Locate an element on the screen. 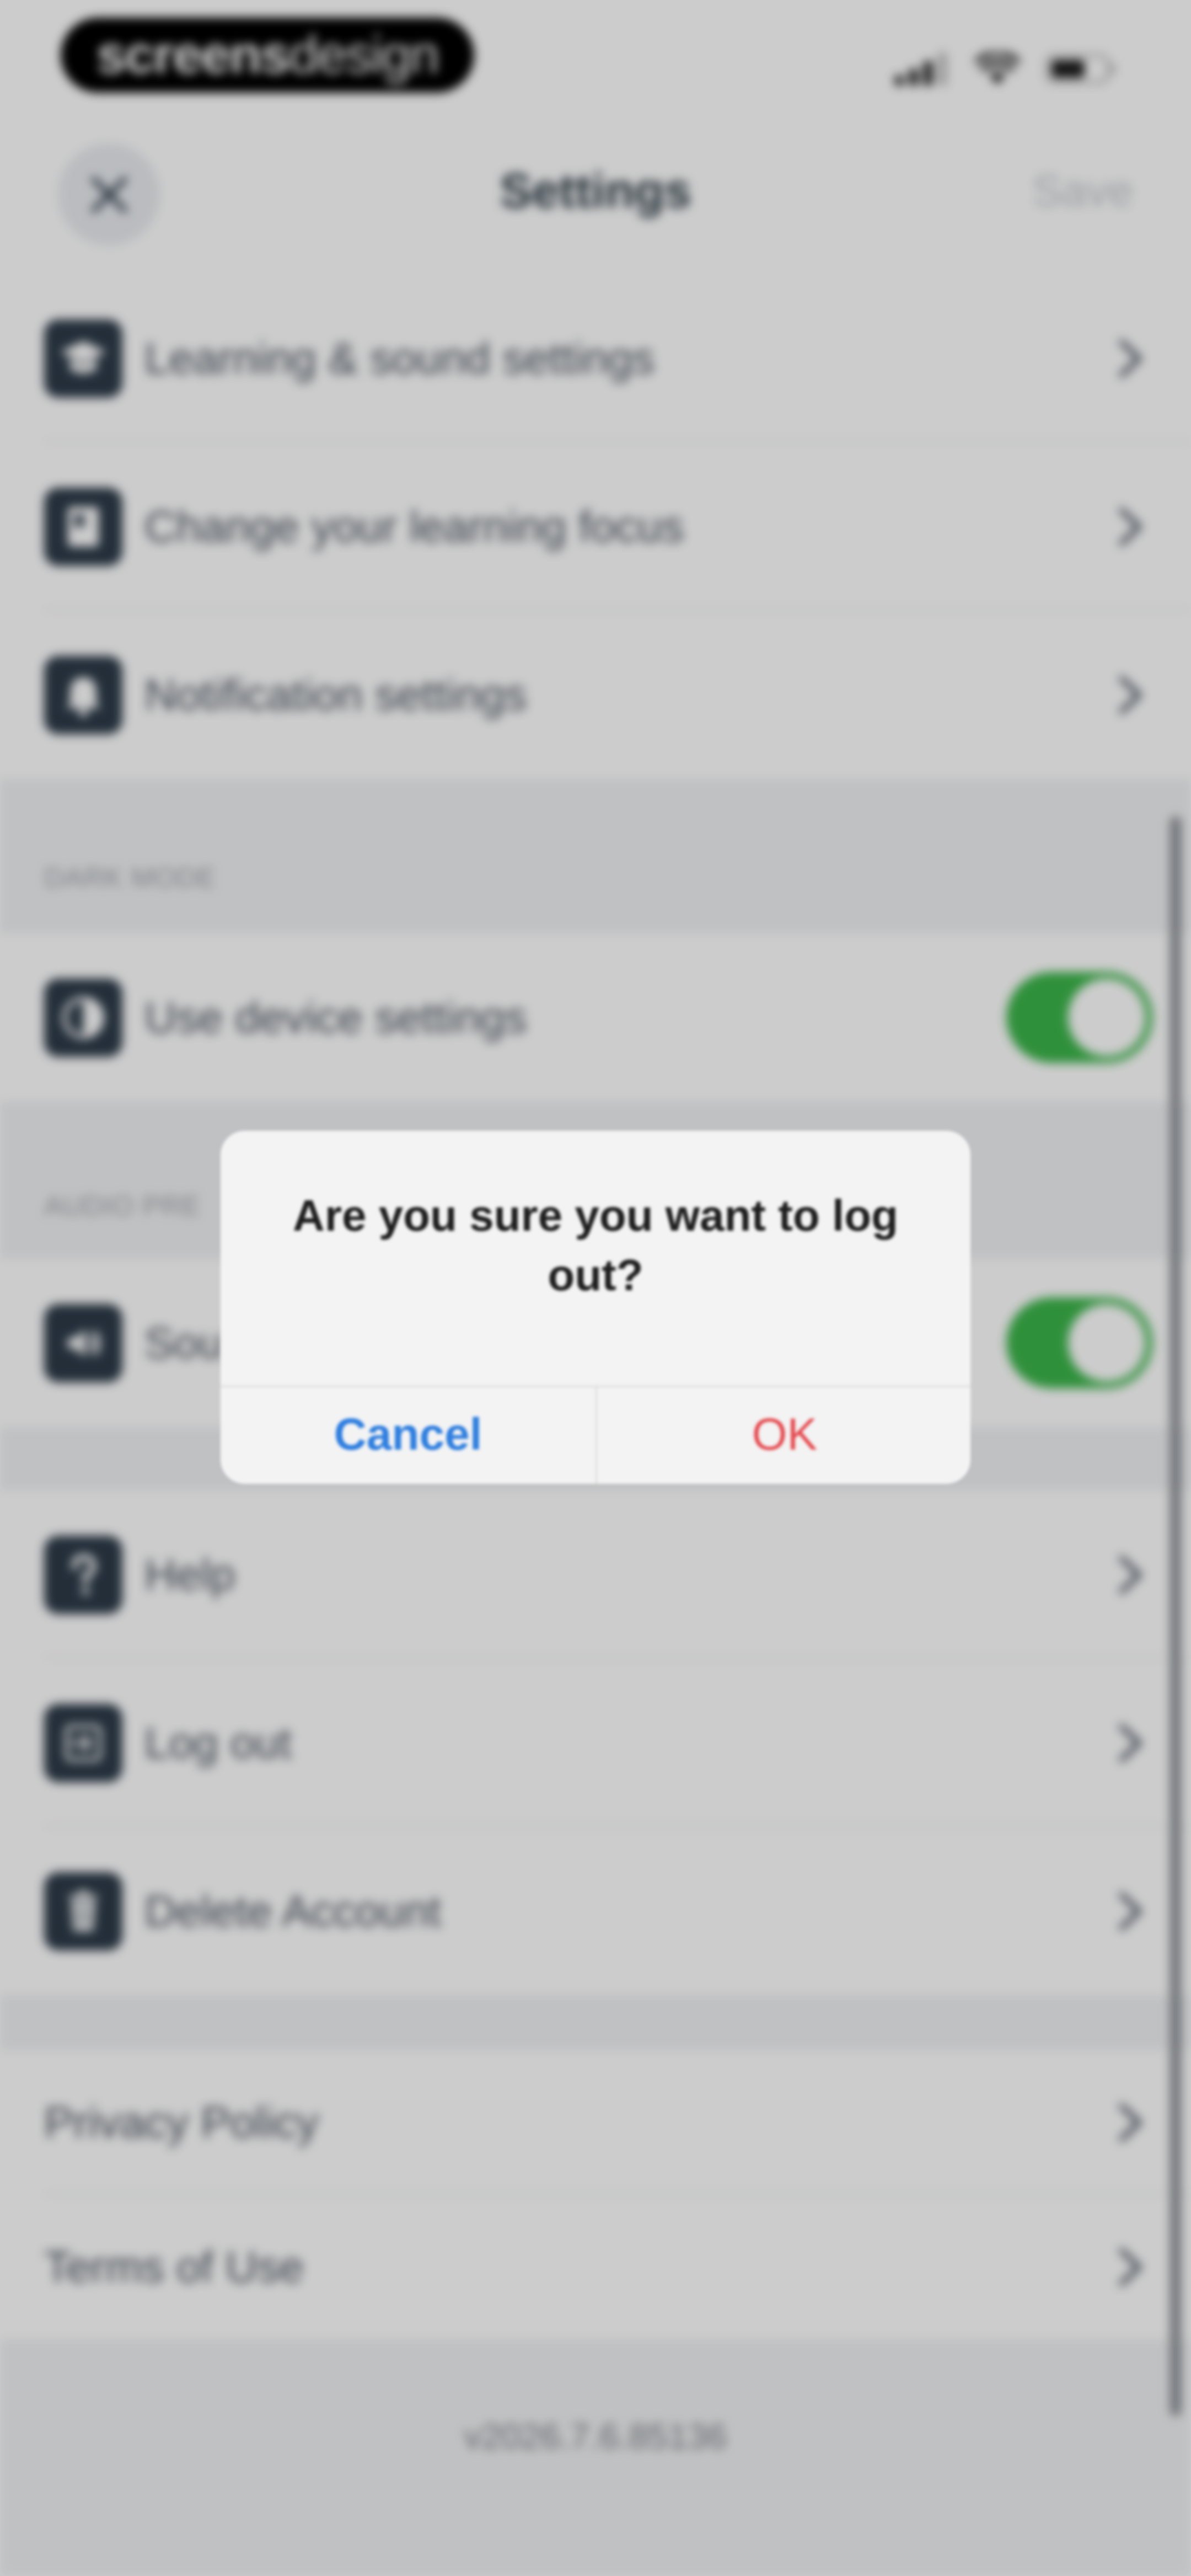  alert-message: Are you sure you want to log out? is located at coordinates (595, 1245).